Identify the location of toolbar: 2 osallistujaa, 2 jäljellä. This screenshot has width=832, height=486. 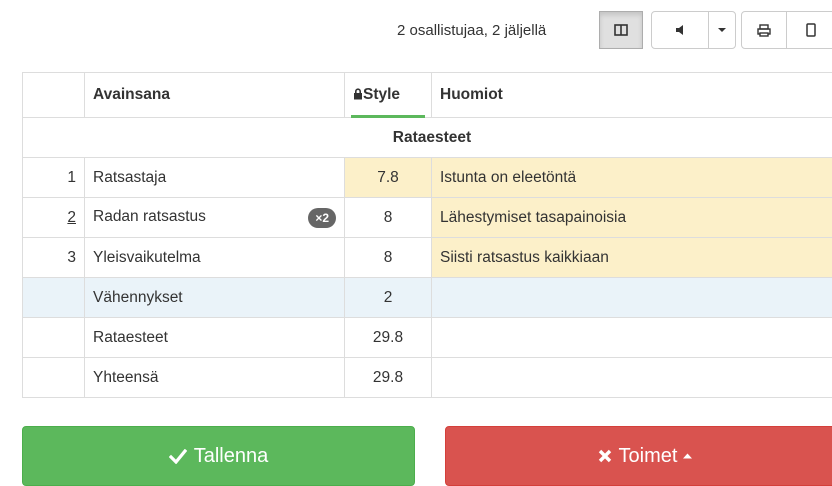
(416, 31).